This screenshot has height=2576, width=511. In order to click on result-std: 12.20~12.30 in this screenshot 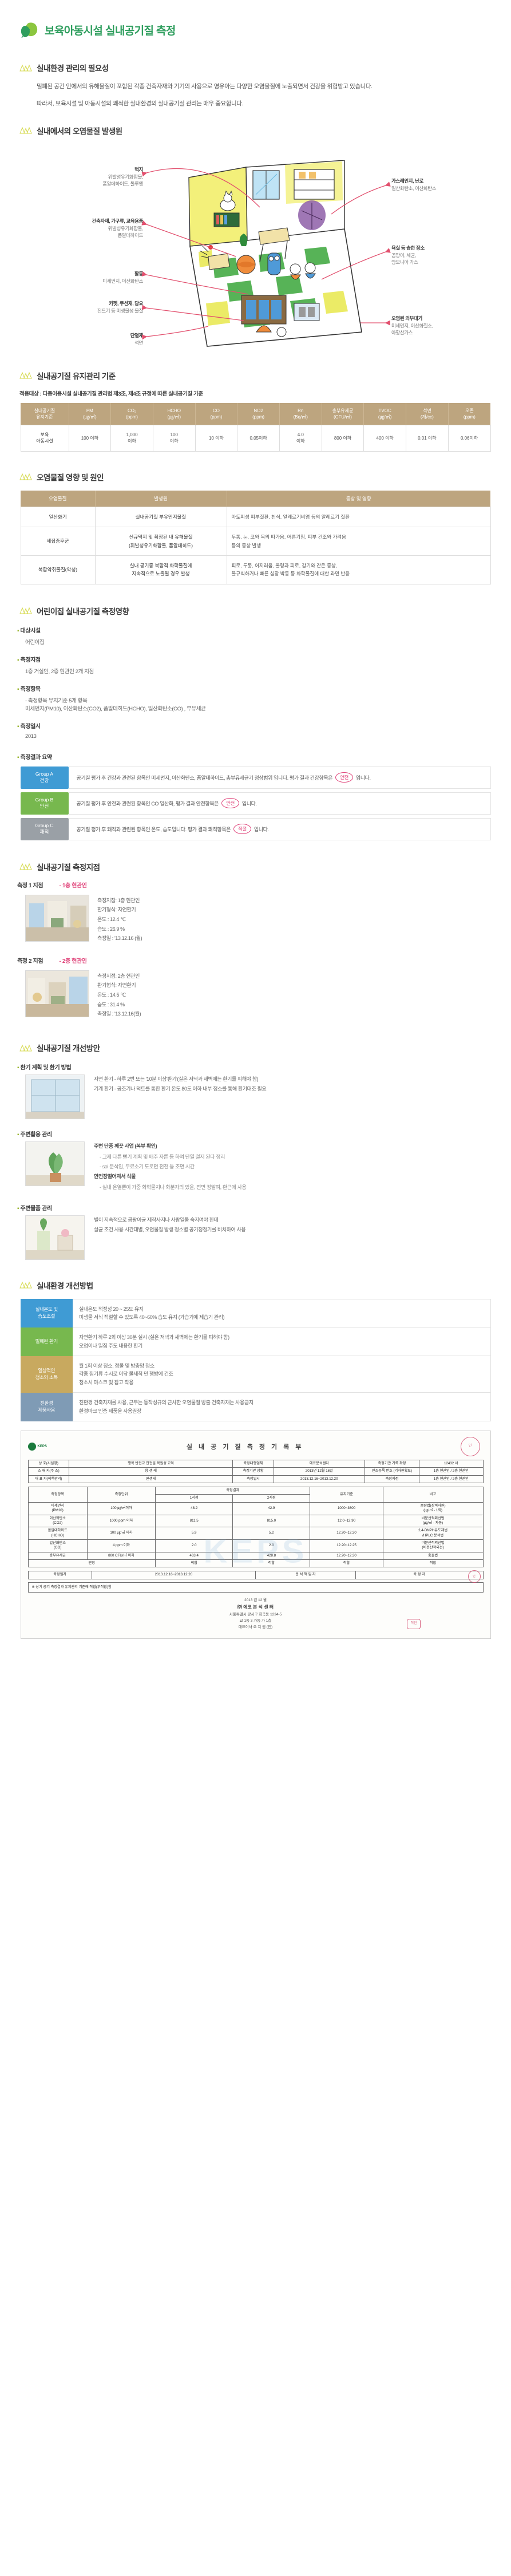, I will do `click(346, 1533)`.